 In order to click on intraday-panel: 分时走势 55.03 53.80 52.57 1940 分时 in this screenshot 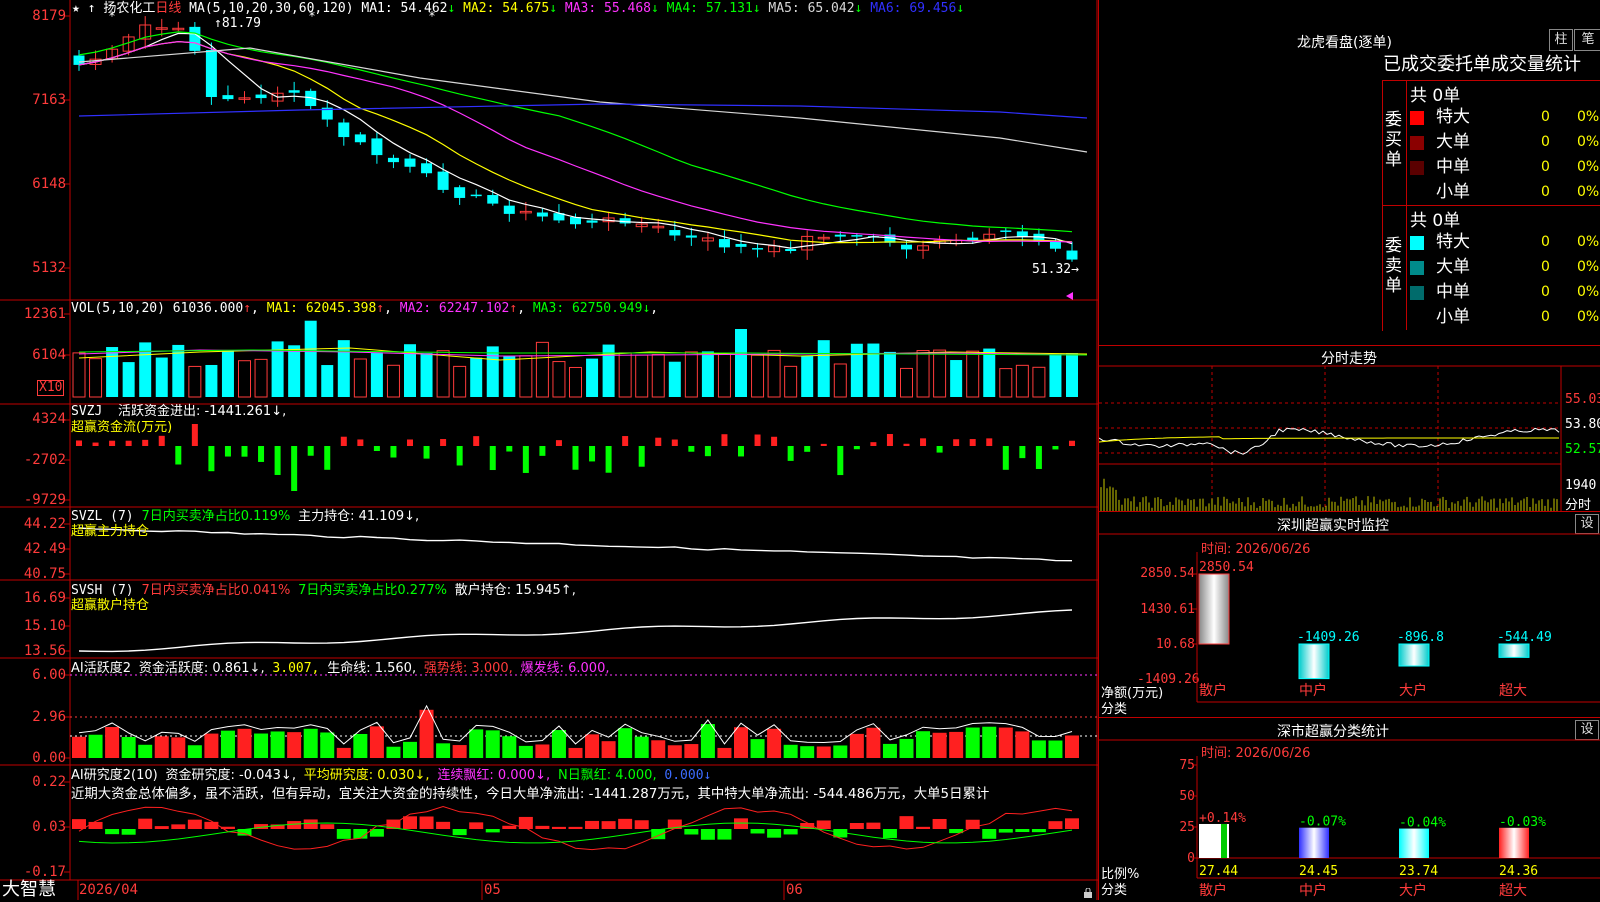, I will do `click(1349, 429)`.